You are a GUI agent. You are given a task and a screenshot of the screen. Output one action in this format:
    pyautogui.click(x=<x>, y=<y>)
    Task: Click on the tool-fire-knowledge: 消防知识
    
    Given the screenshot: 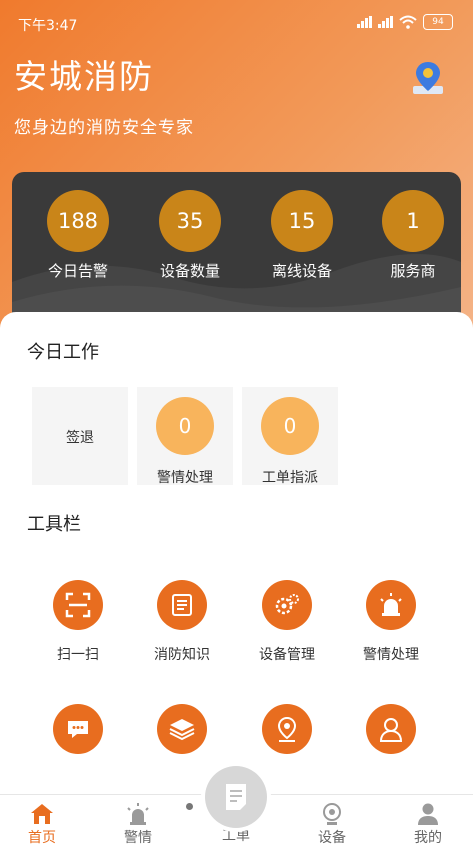 What is the action you would take?
    pyautogui.click(x=182, y=622)
    